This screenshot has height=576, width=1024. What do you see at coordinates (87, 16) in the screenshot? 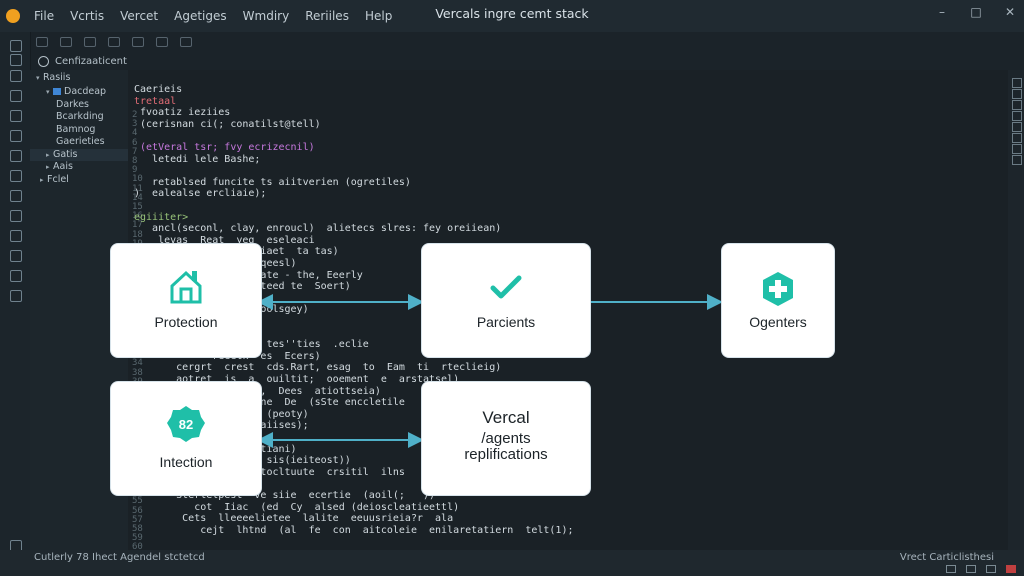
I see `menu-item: Vcrtis` at bounding box center [87, 16].